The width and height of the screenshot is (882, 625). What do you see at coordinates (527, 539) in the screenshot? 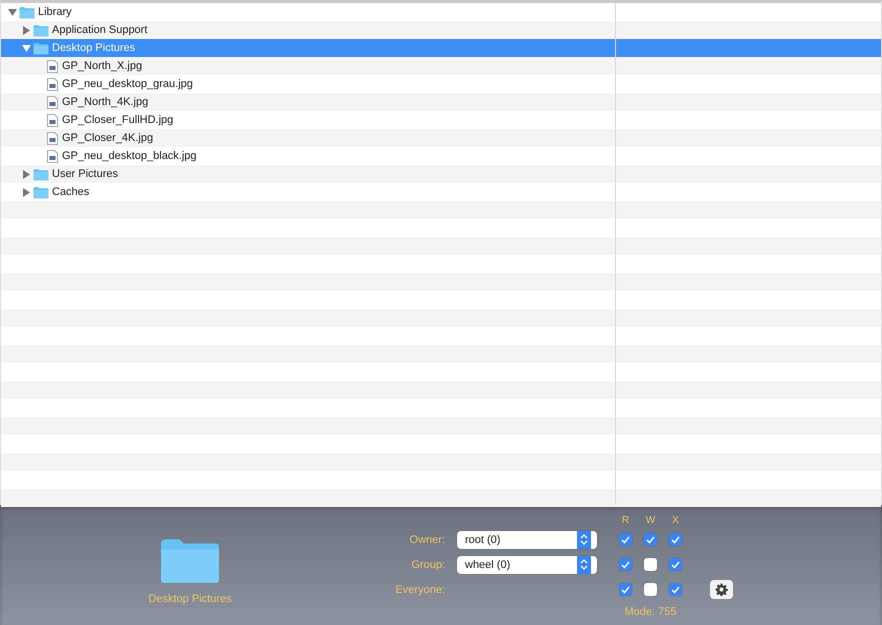
I see `popup-button: root (0)` at bounding box center [527, 539].